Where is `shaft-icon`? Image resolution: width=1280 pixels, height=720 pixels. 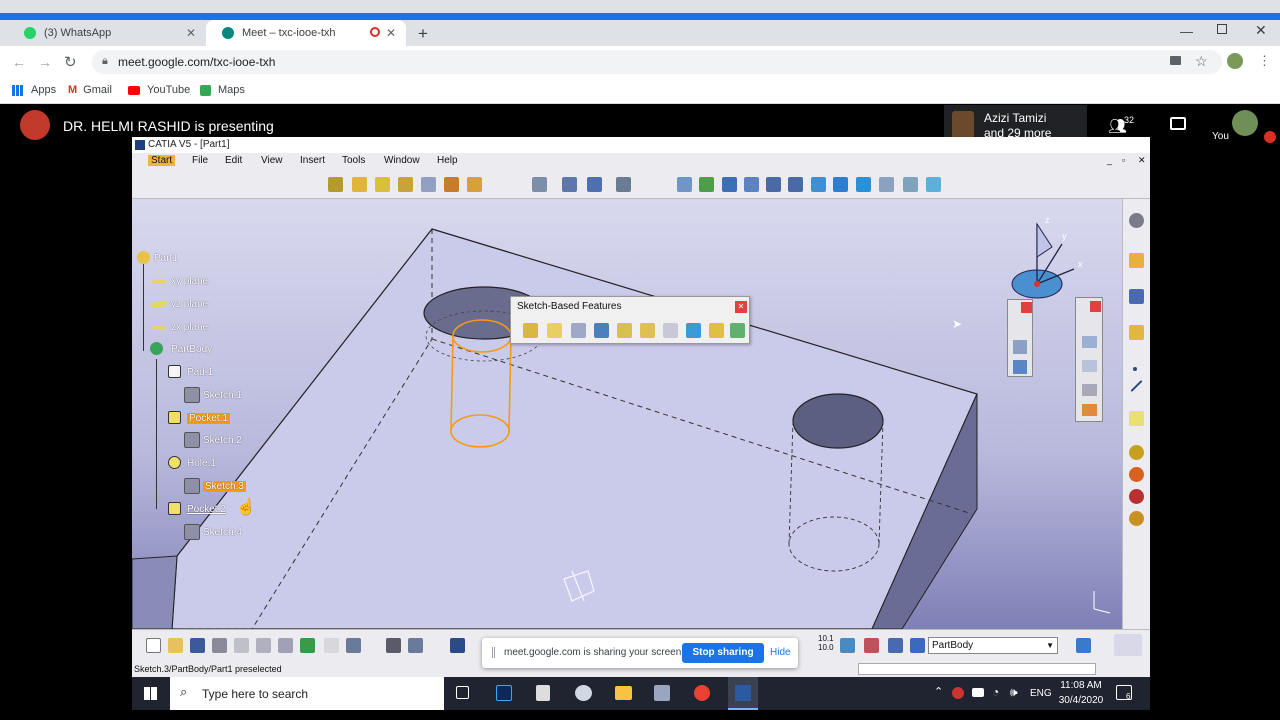 shaft-icon is located at coordinates (405, 184).